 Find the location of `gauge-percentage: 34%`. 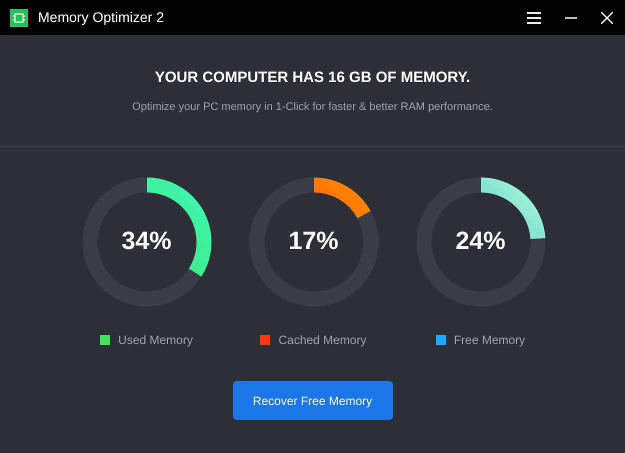

gauge-percentage: 34% is located at coordinates (146, 242).